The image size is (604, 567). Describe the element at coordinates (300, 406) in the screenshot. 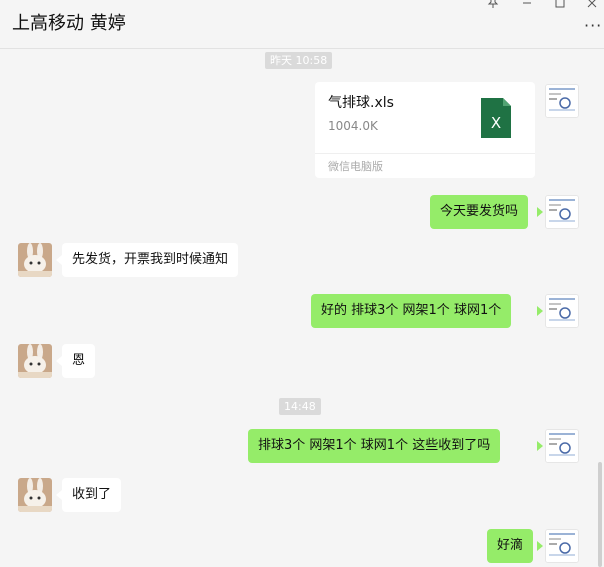

I see `timestamp: 14:48` at that location.